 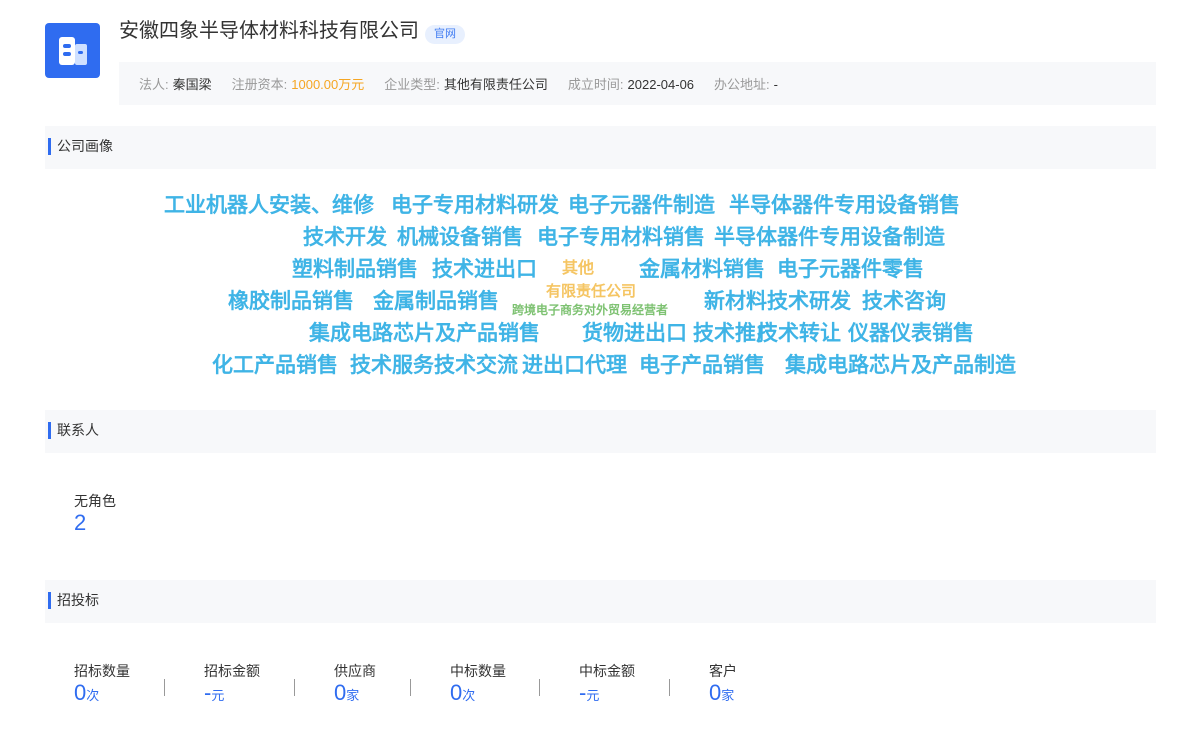 What do you see at coordinates (78, 430) in the screenshot?
I see `section-title: 联系人` at bounding box center [78, 430].